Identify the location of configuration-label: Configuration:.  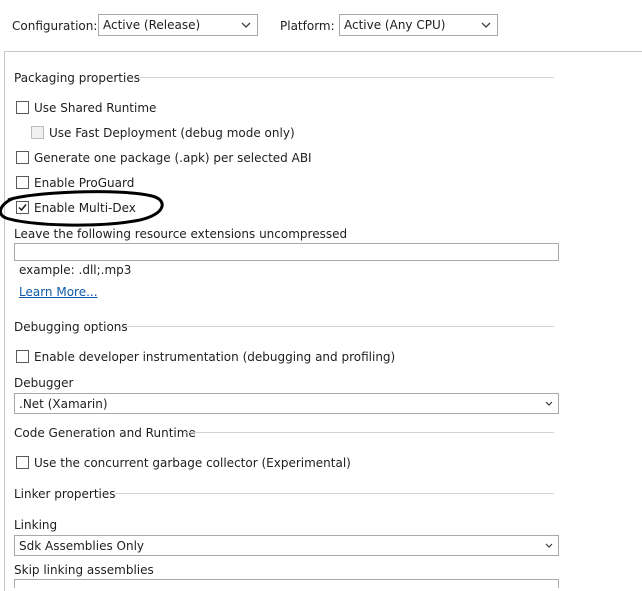
(54, 26).